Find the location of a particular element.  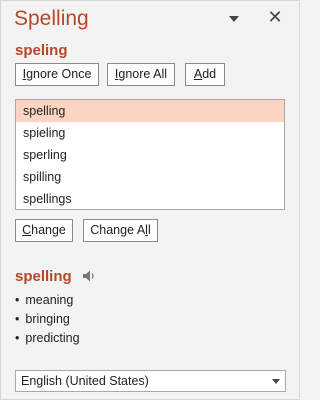

pane-title: Spelling is located at coordinates (51, 18).